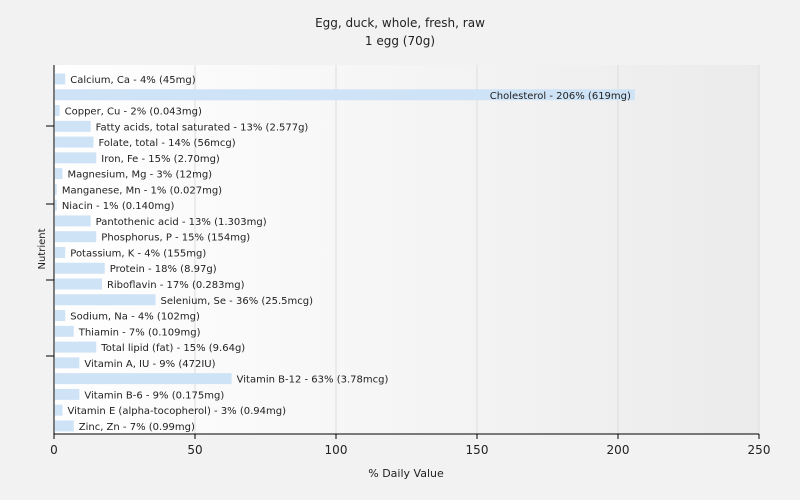  What do you see at coordinates (163, 269) in the screenshot?
I see `bar-label: Protein - 18% (8.97g)` at bounding box center [163, 269].